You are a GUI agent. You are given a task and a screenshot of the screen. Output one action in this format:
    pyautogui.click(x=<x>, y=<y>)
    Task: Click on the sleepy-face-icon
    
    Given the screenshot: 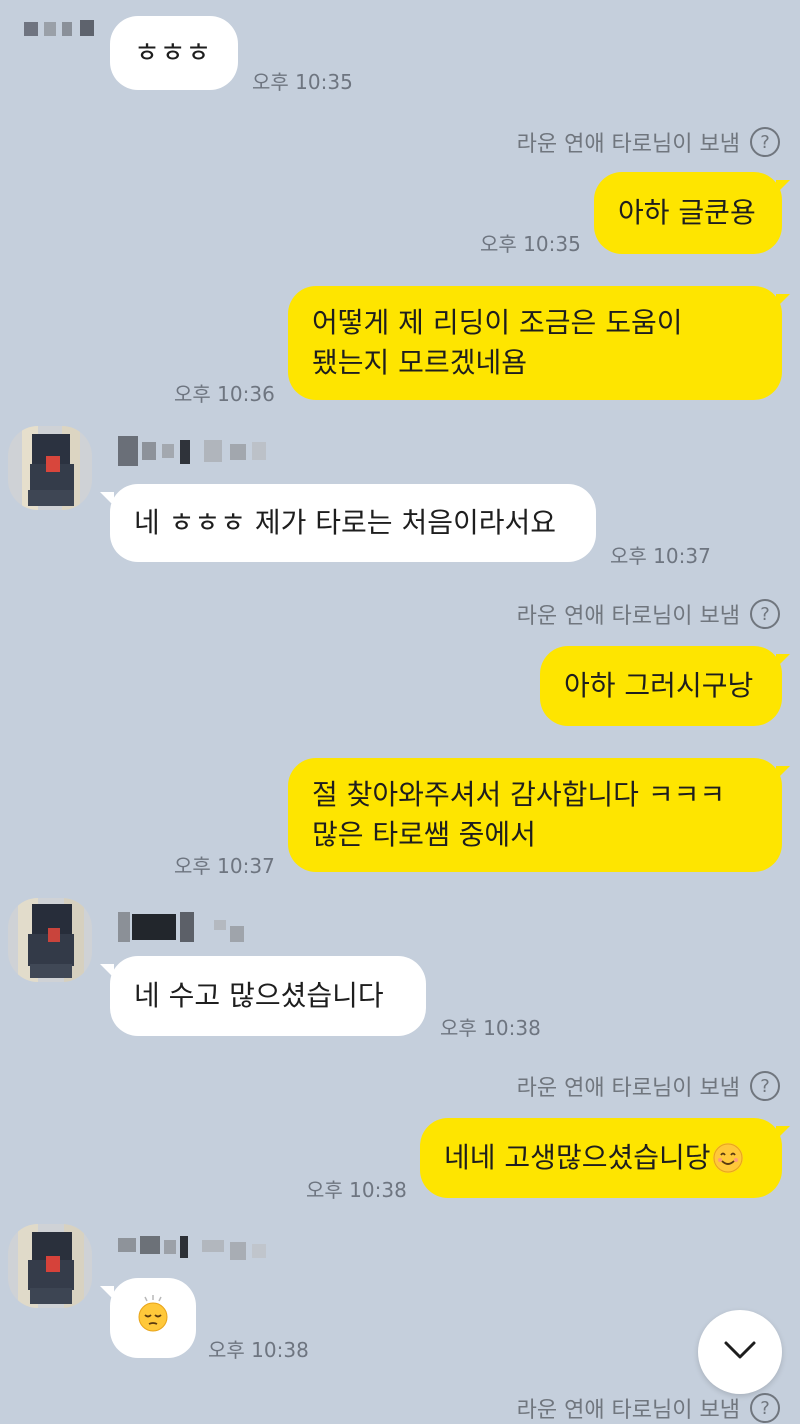 What is the action you would take?
    pyautogui.click(x=153, y=1318)
    